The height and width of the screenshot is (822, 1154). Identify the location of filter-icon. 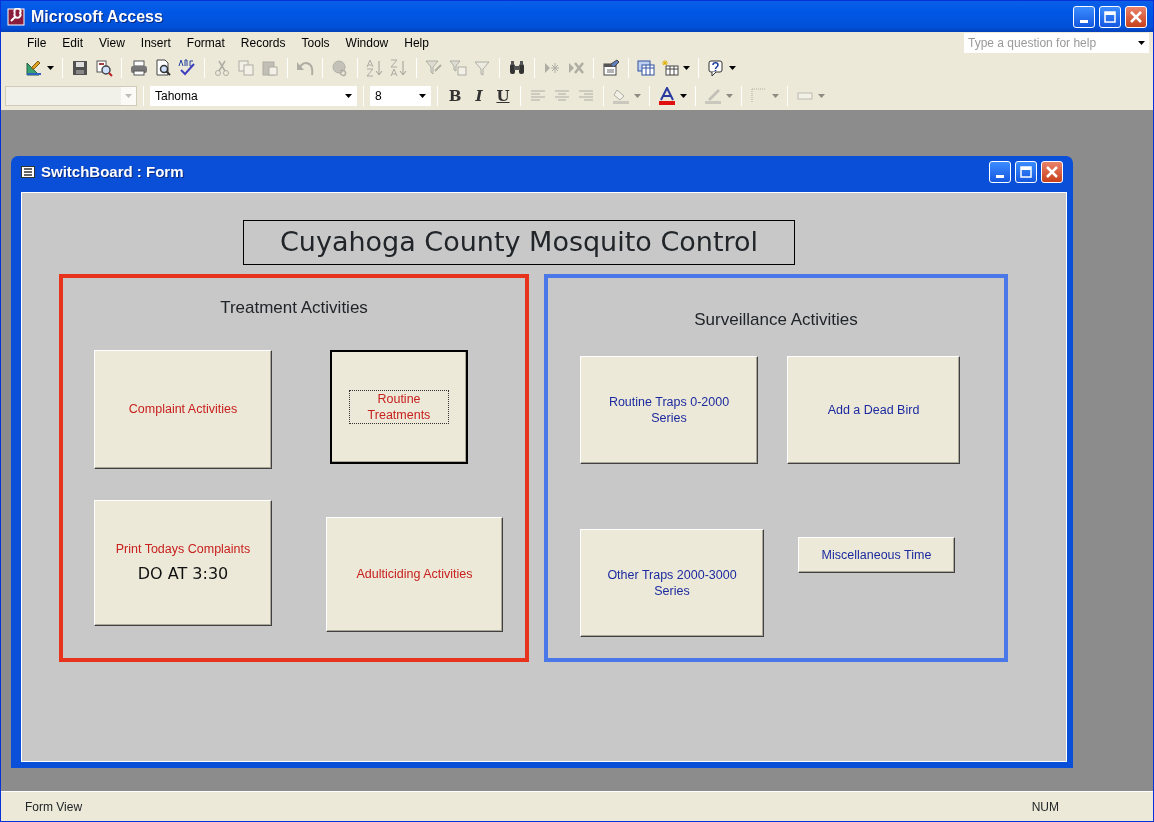
(482, 68).